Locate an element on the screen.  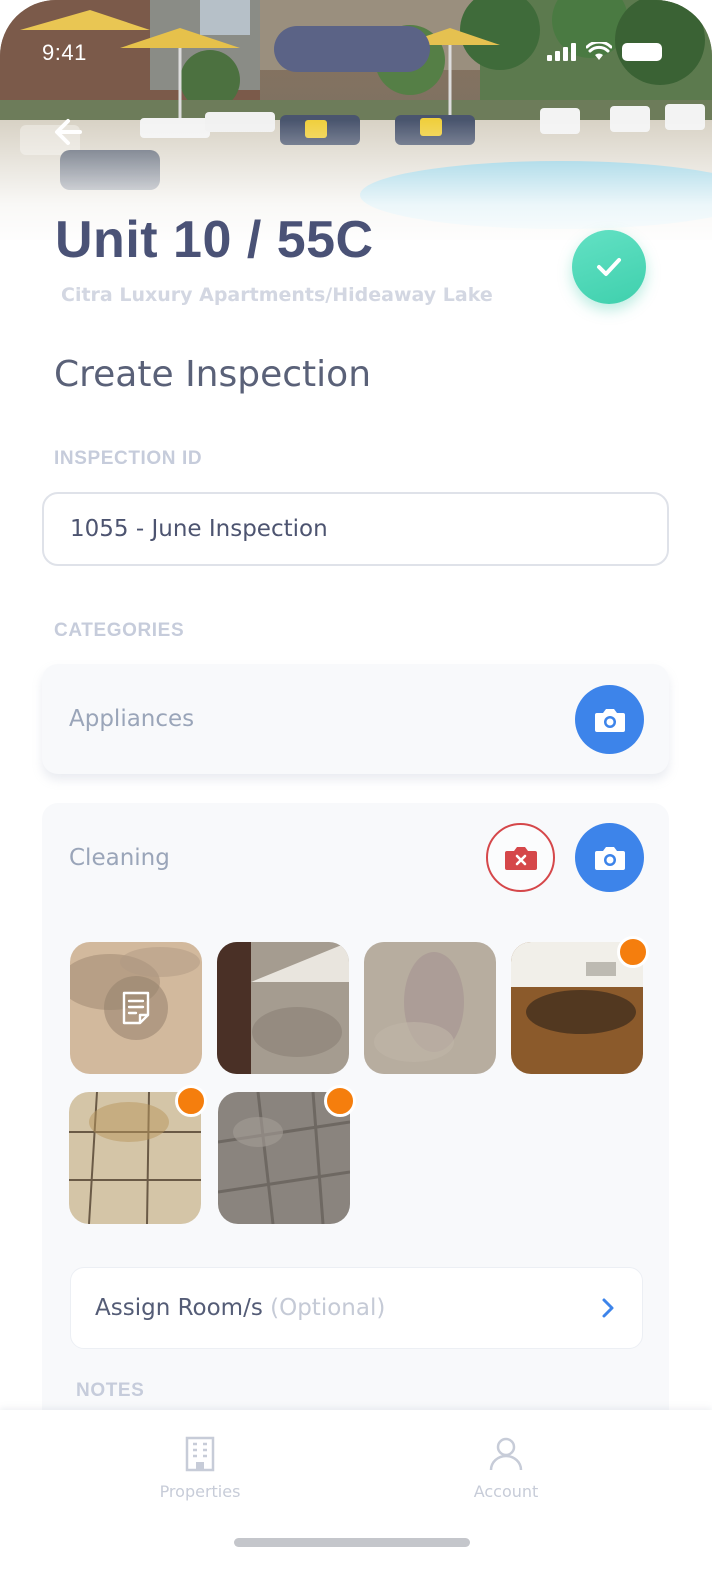
inspection-id-label: INSPECTION ID is located at coordinates (128, 458).